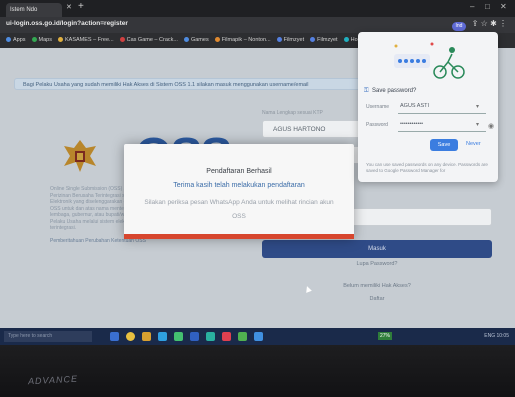 The image size is (515, 397). Describe the element at coordinates (489, 23) in the screenshot. I see `toolbar-icons: ⇪ ☆ ✱ ⋮` at that location.